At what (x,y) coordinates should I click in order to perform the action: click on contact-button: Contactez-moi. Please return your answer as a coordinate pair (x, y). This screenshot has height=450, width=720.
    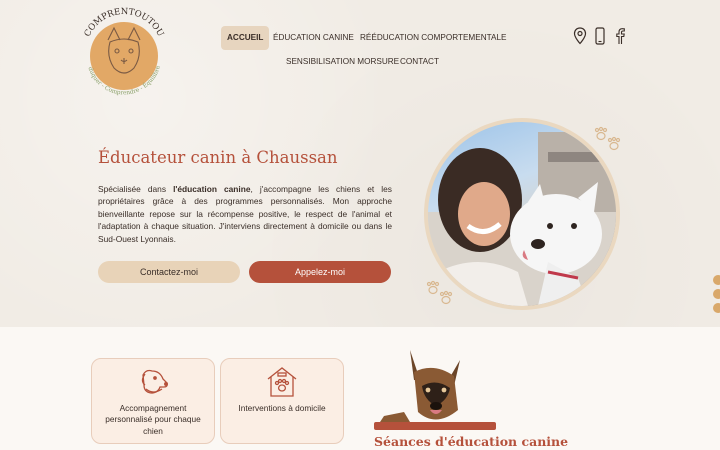
    Looking at the image, I should click on (169, 272).